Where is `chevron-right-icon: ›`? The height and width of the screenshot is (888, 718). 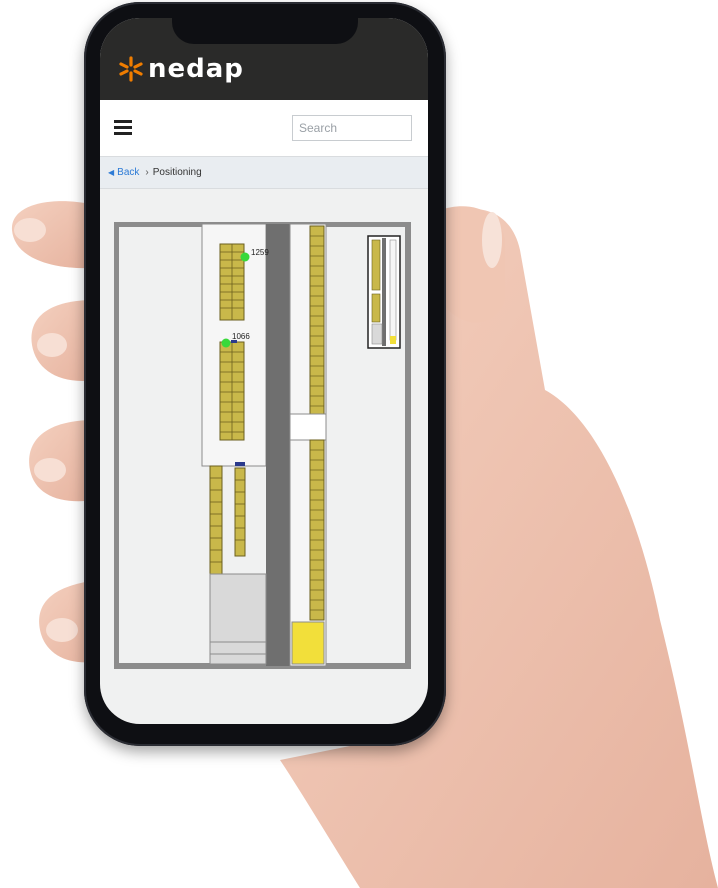
chevron-right-icon: › is located at coordinates (147, 172).